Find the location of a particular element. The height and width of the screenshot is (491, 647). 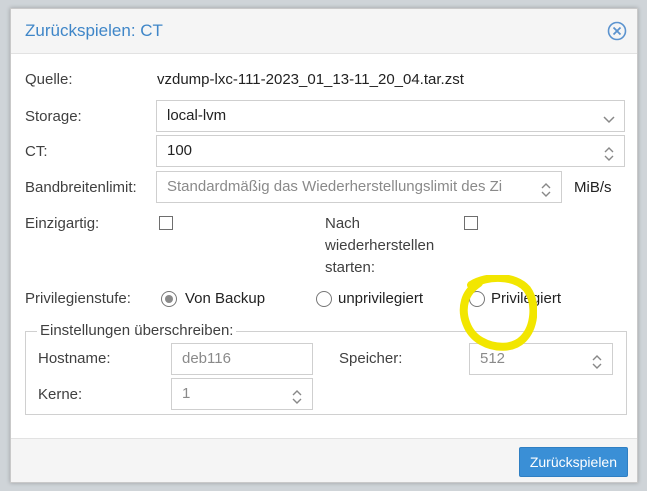

start-after-label-line2: wiederherstellen is located at coordinates (380, 245).